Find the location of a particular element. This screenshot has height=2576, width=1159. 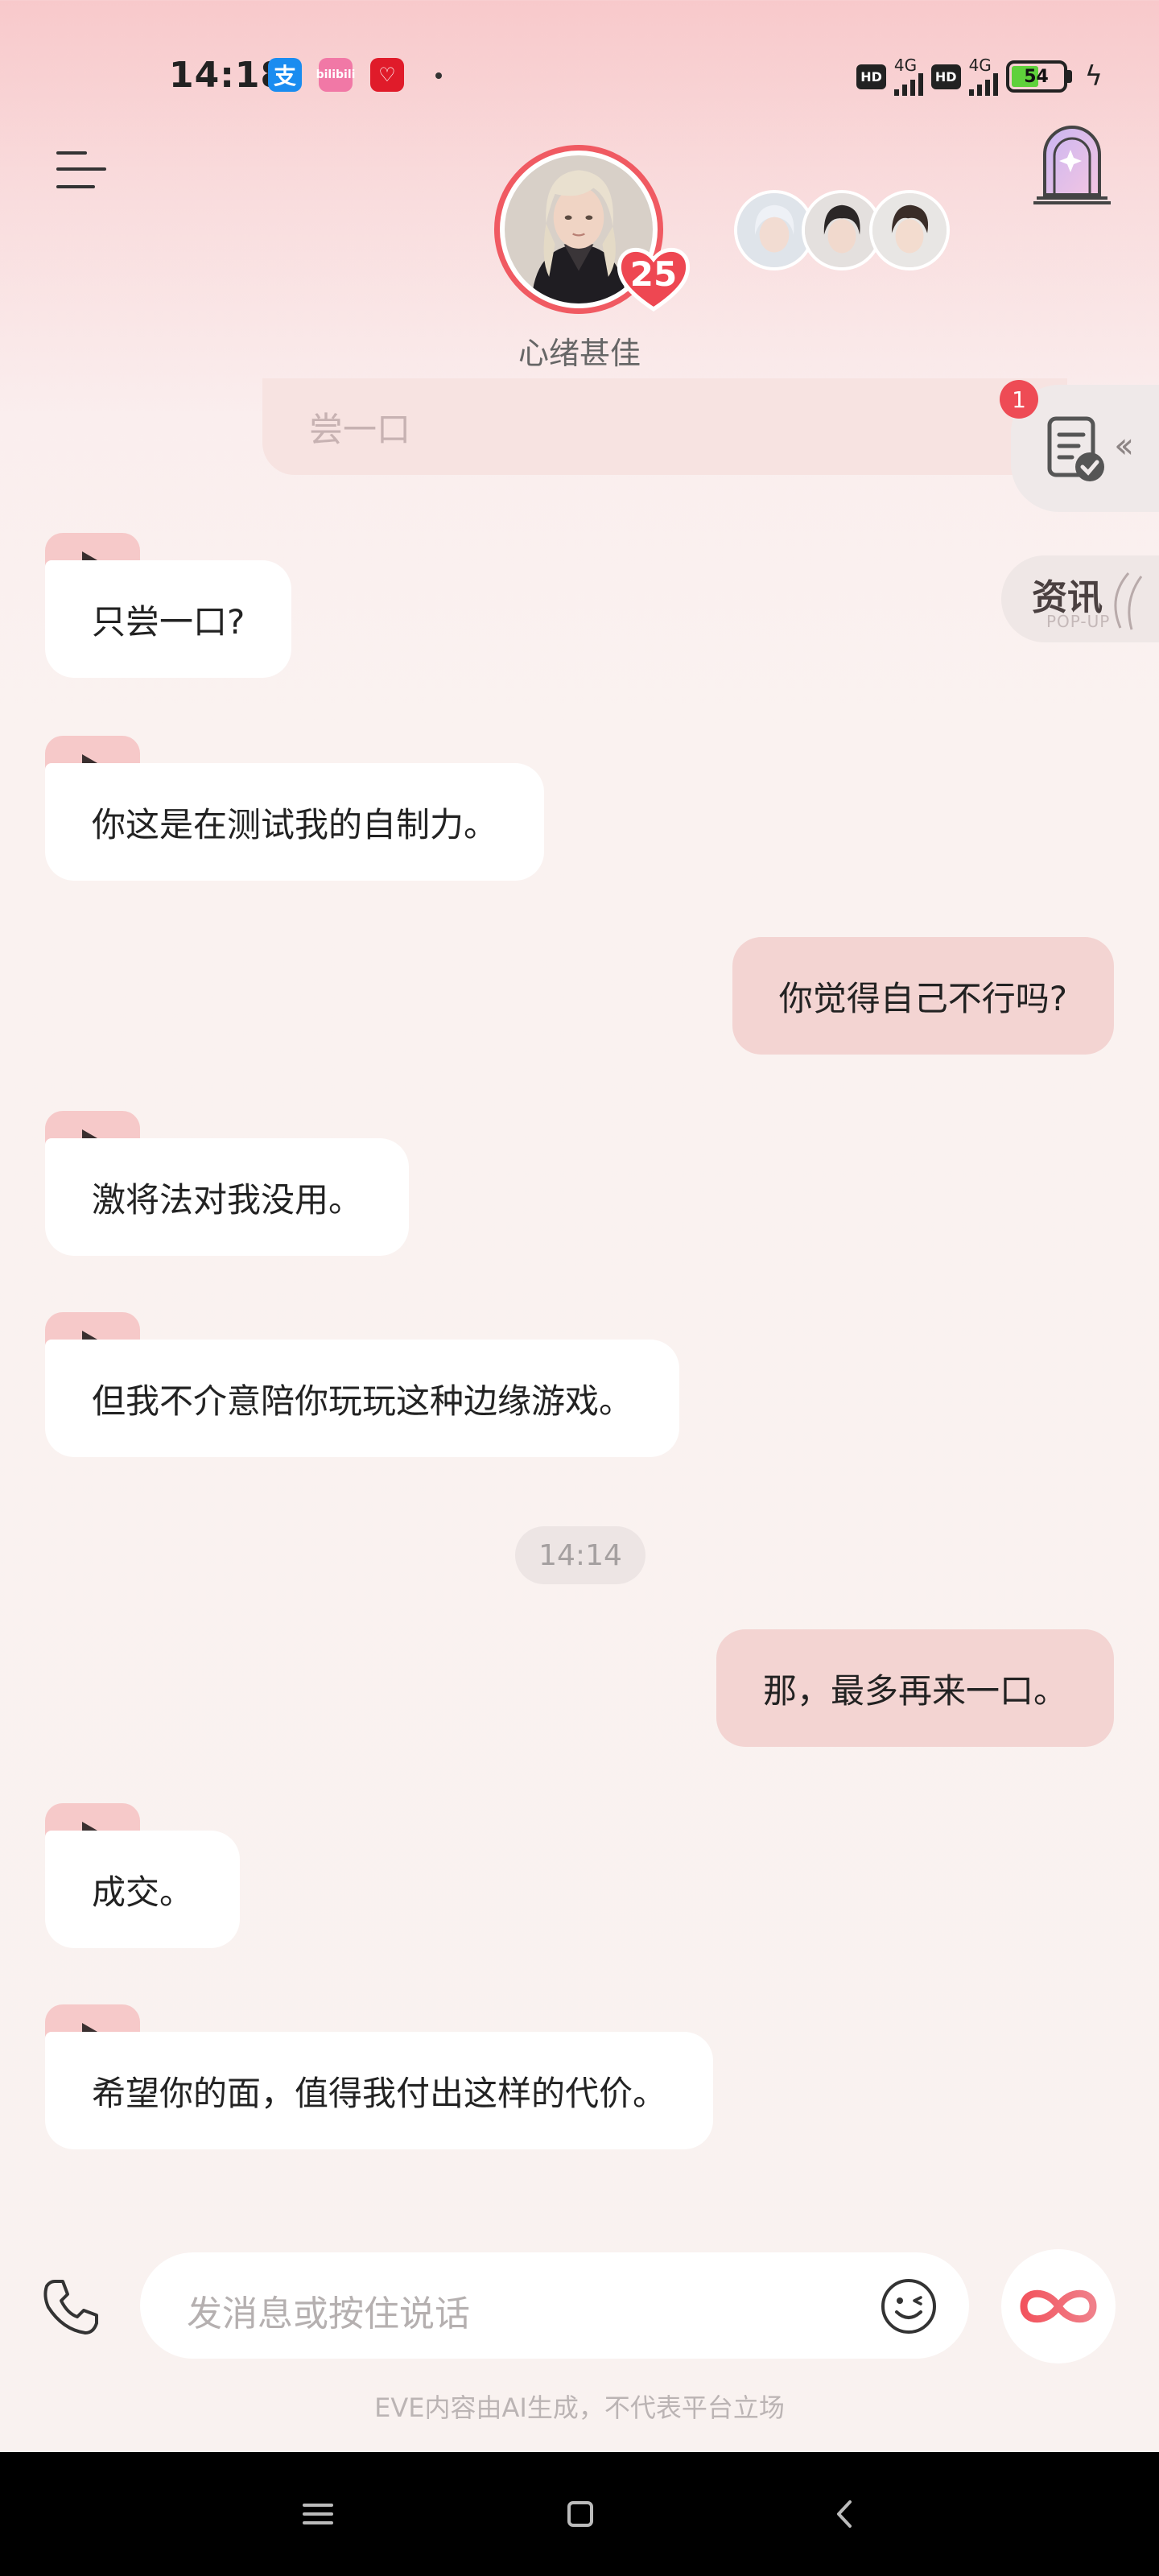

message-input-placeholder: 发消息或按住说话 is located at coordinates (328, 2313).